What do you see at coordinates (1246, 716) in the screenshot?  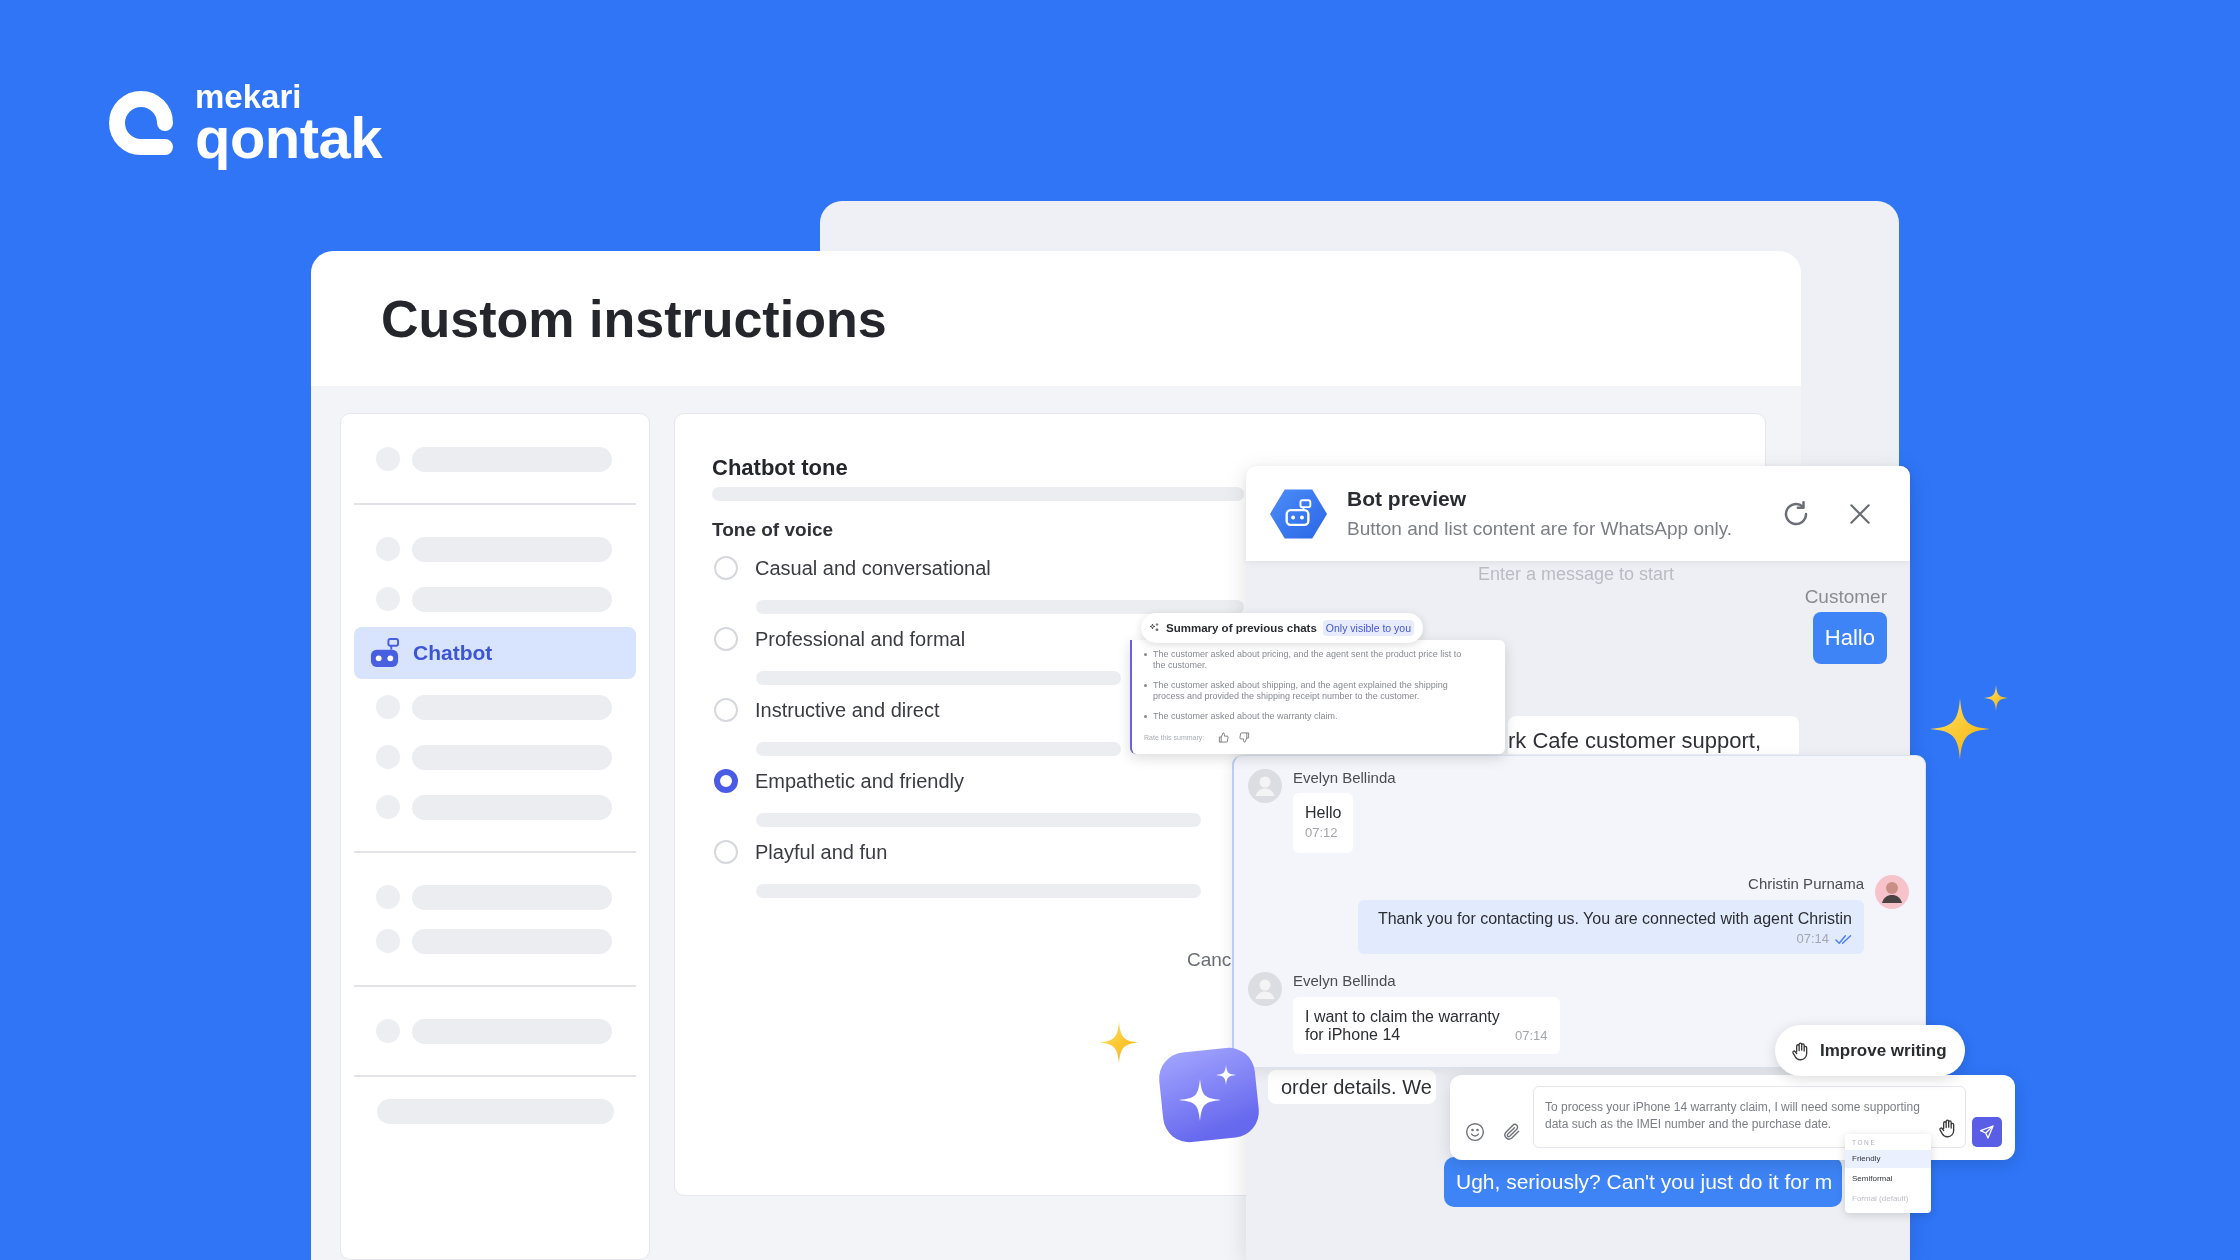 I see `summary-point: The customer asked about the warranty claim.` at bounding box center [1246, 716].